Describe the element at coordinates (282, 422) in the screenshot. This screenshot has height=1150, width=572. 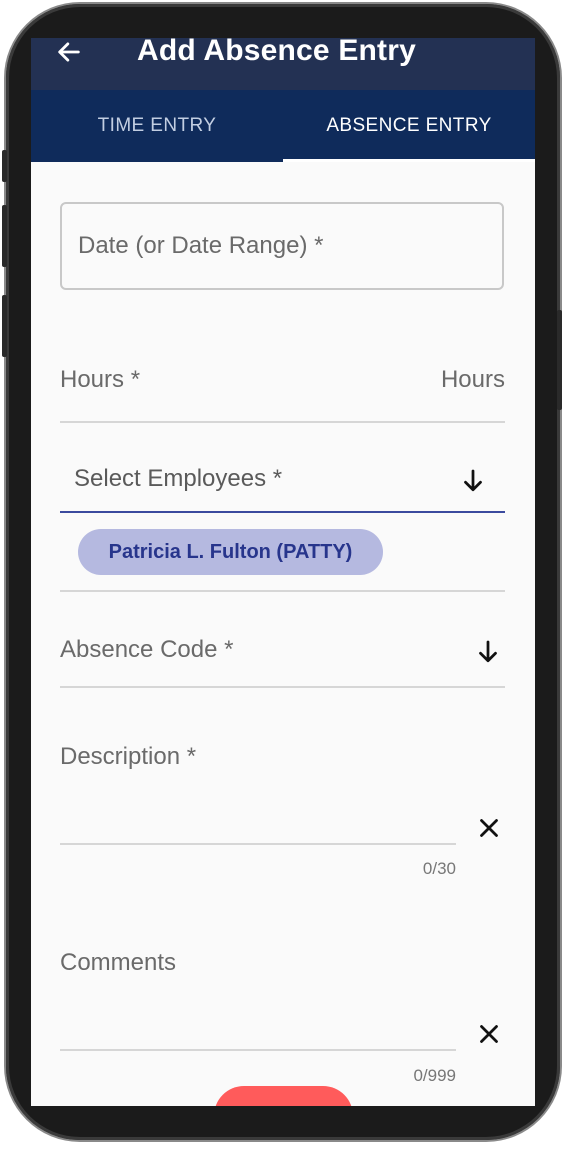
I see `hours-input` at that location.